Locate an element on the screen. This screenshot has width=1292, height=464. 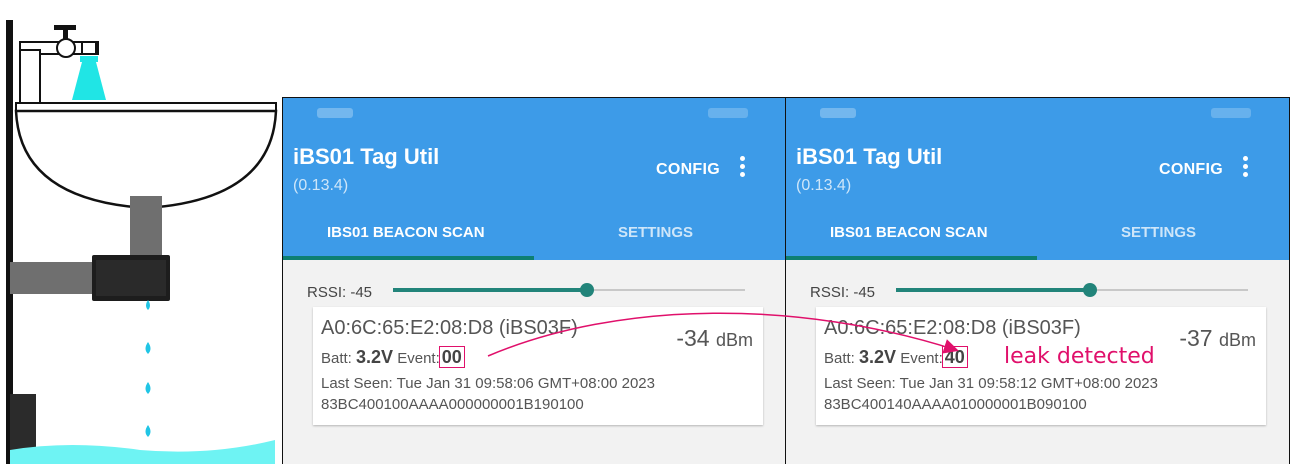
water-stream is located at coordinates (89, 81).